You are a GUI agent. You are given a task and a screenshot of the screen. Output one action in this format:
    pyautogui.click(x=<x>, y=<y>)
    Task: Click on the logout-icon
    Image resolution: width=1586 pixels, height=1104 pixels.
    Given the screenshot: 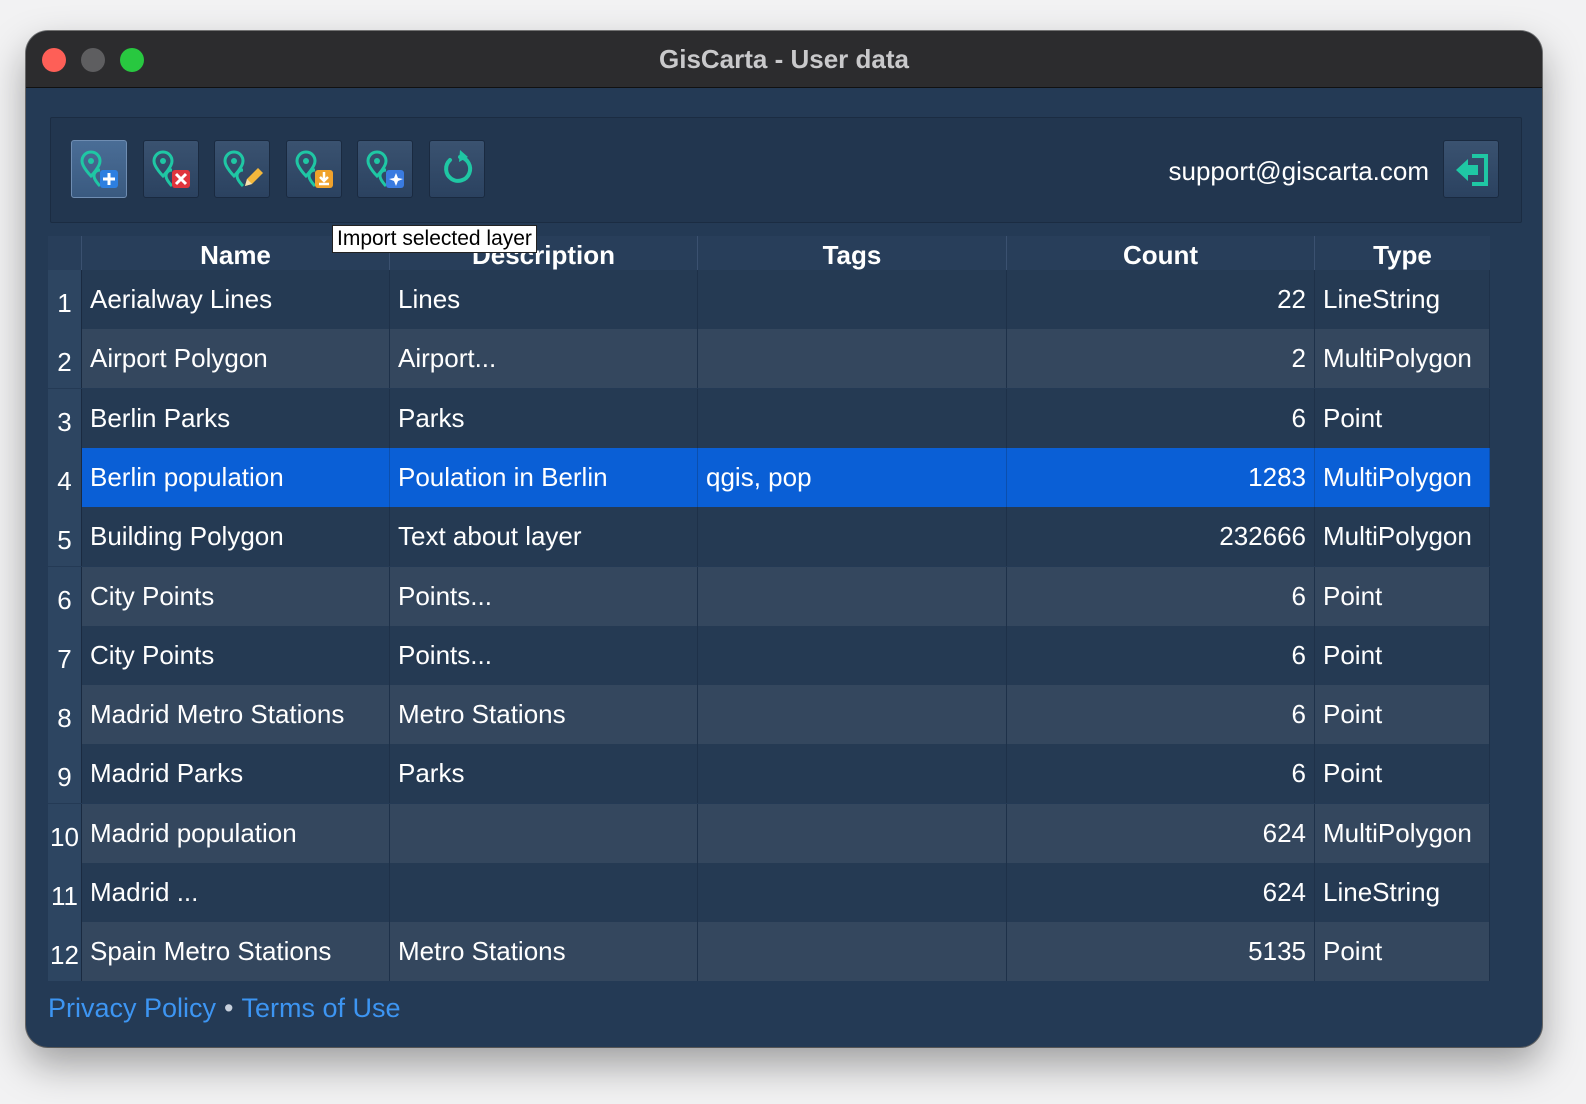 What is the action you would take?
    pyautogui.click(x=1472, y=170)
    